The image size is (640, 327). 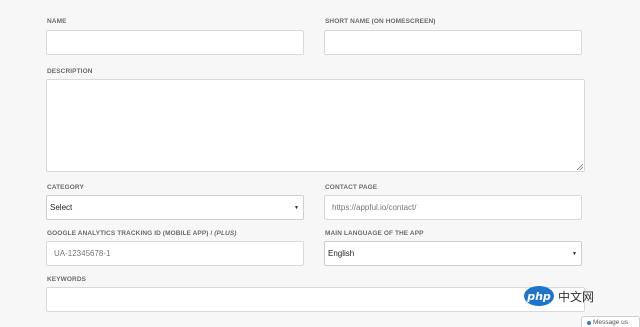 I want to click on language-select: English ▼, so click(x=453, y=253).